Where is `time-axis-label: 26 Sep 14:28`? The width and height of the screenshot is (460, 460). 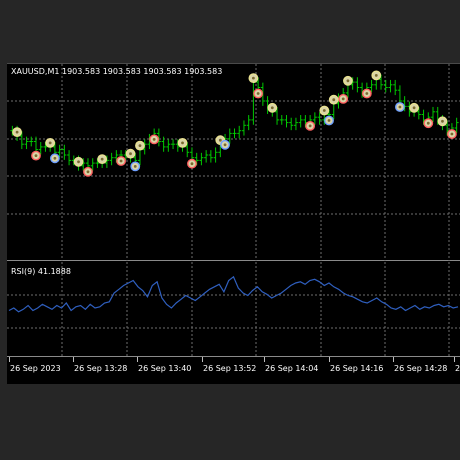
time-axis-label: 26 Sep 14:28 is located at coordinates (421, 368).